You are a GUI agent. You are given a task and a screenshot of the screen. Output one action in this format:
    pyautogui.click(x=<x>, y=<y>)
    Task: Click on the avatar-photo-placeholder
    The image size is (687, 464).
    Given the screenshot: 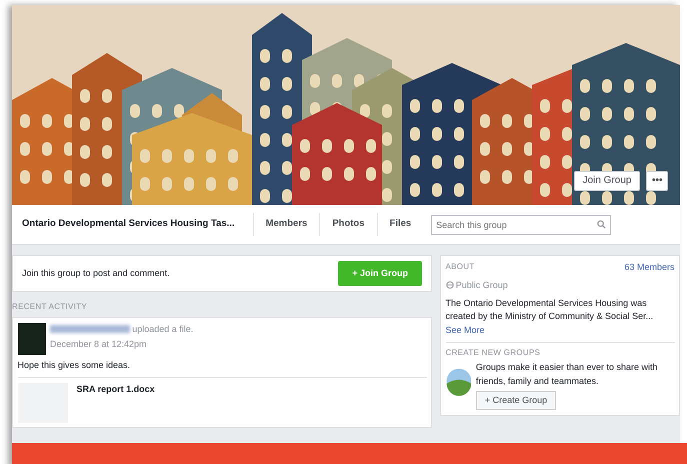 What is the action you would take?
    pyautogui.click(x=32, y=338)
    